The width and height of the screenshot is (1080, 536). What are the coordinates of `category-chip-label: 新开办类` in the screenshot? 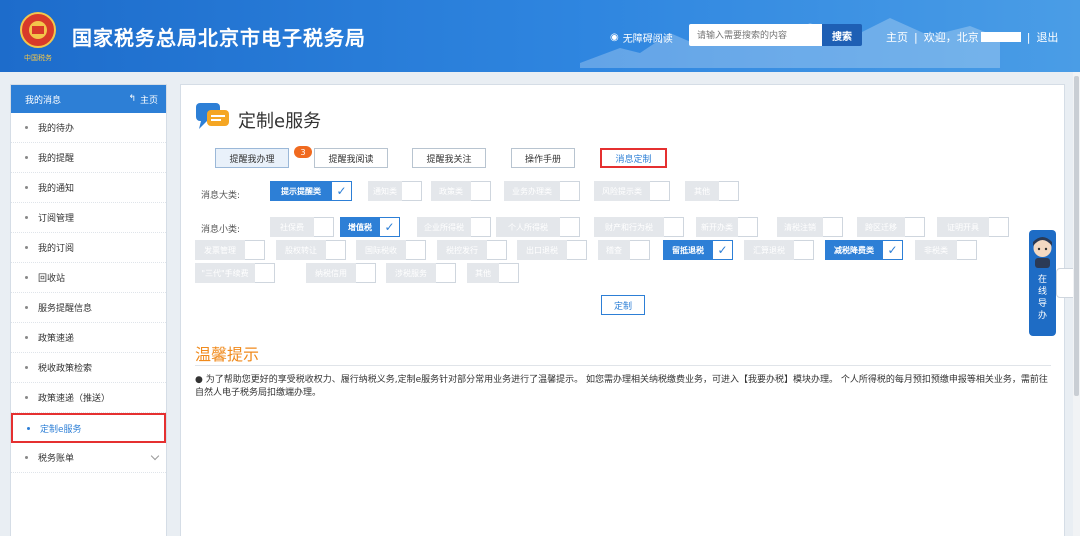 It's located at (717, 227).